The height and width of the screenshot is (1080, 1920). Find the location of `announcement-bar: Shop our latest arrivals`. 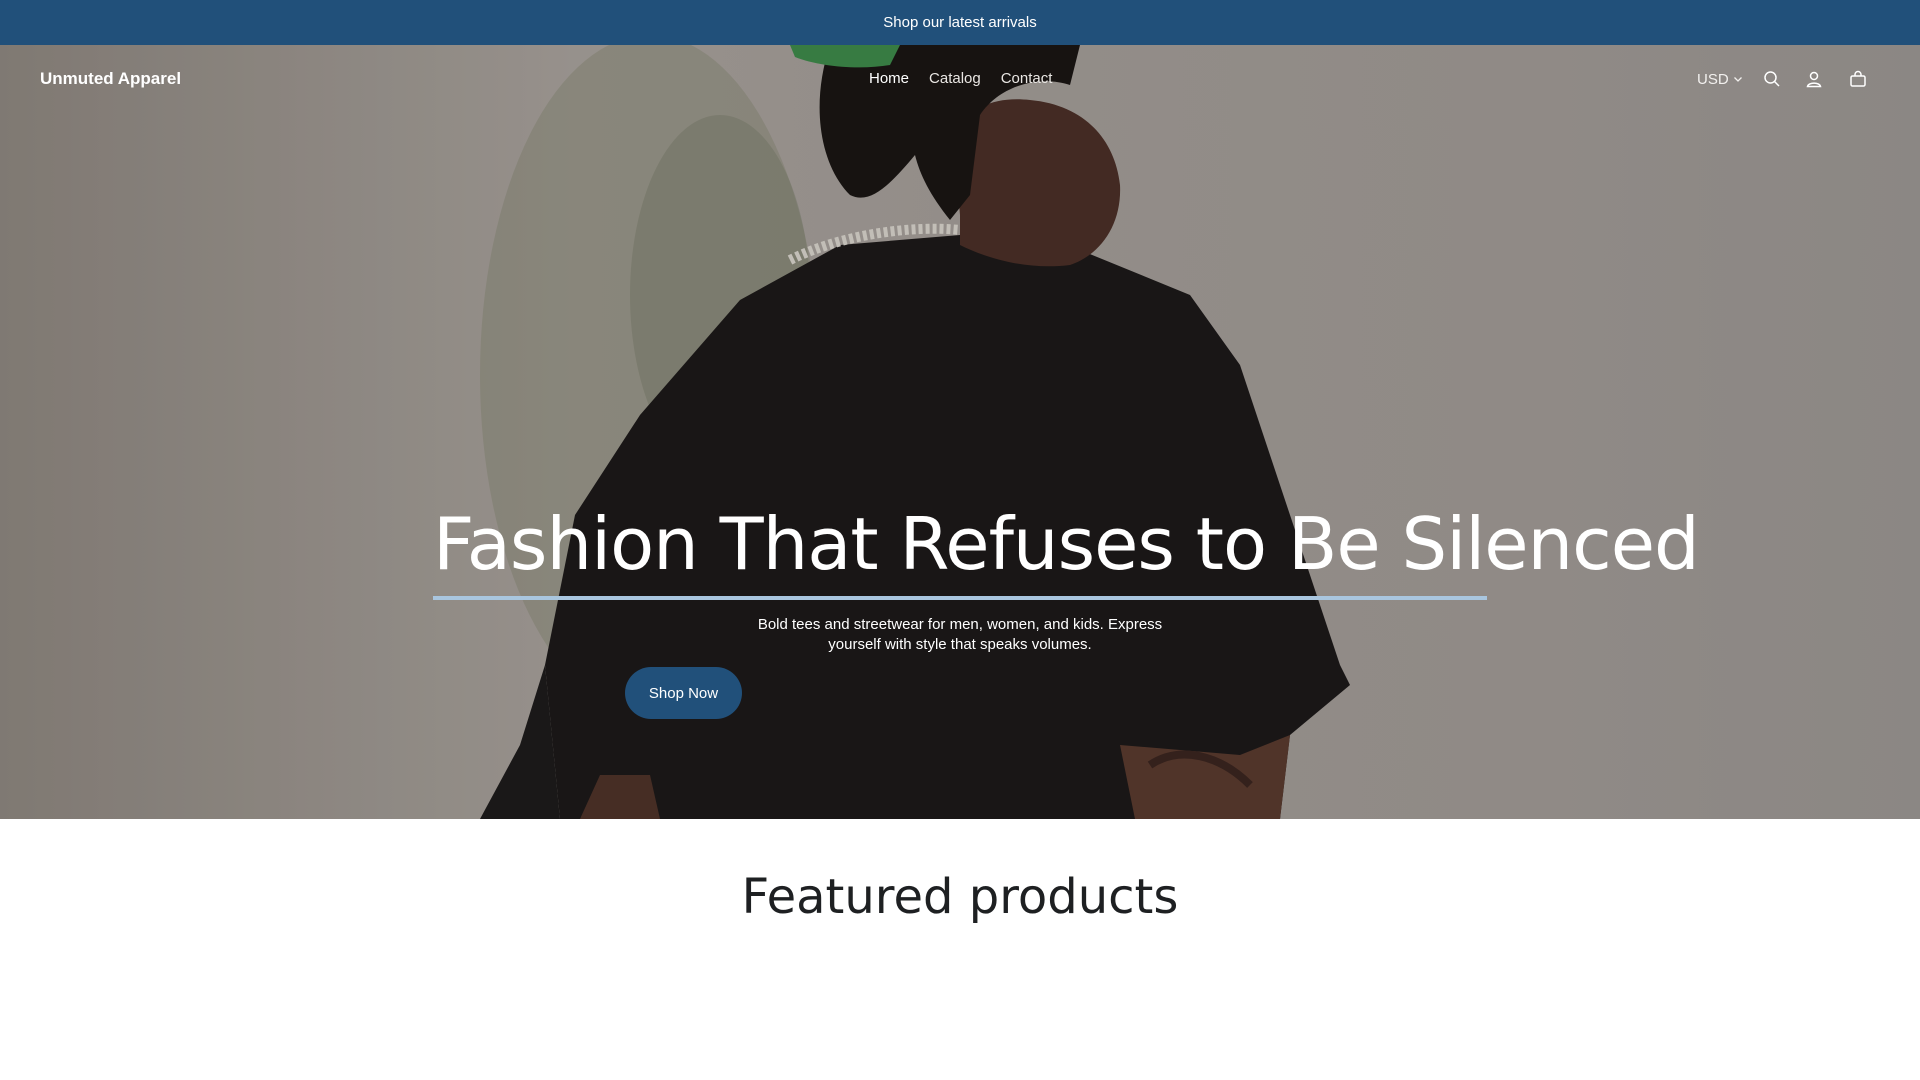

announcement-bar: Shop our latest arrivals is located at coordinates (960, 22).